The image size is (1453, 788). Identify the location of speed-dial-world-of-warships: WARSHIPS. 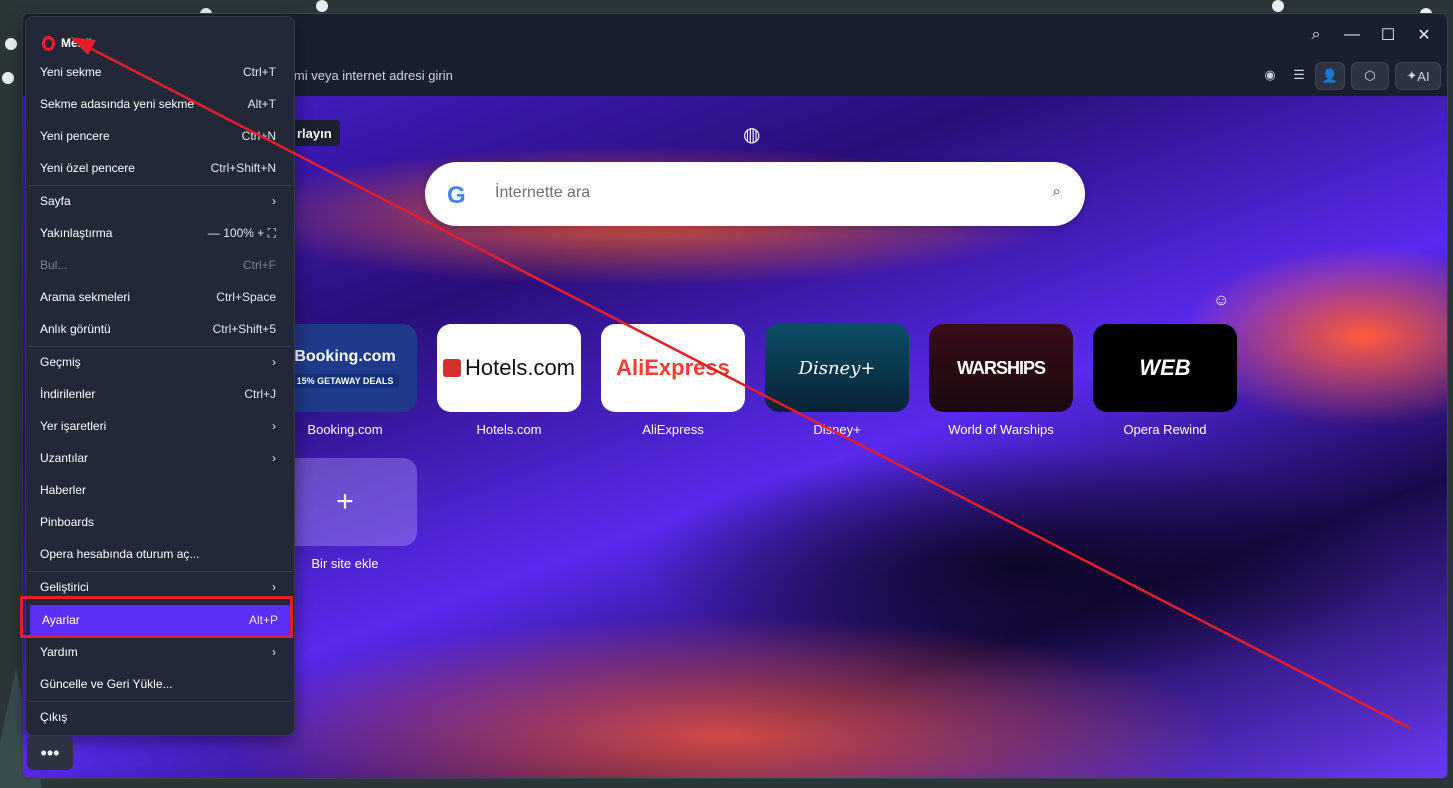
(1001, 368).